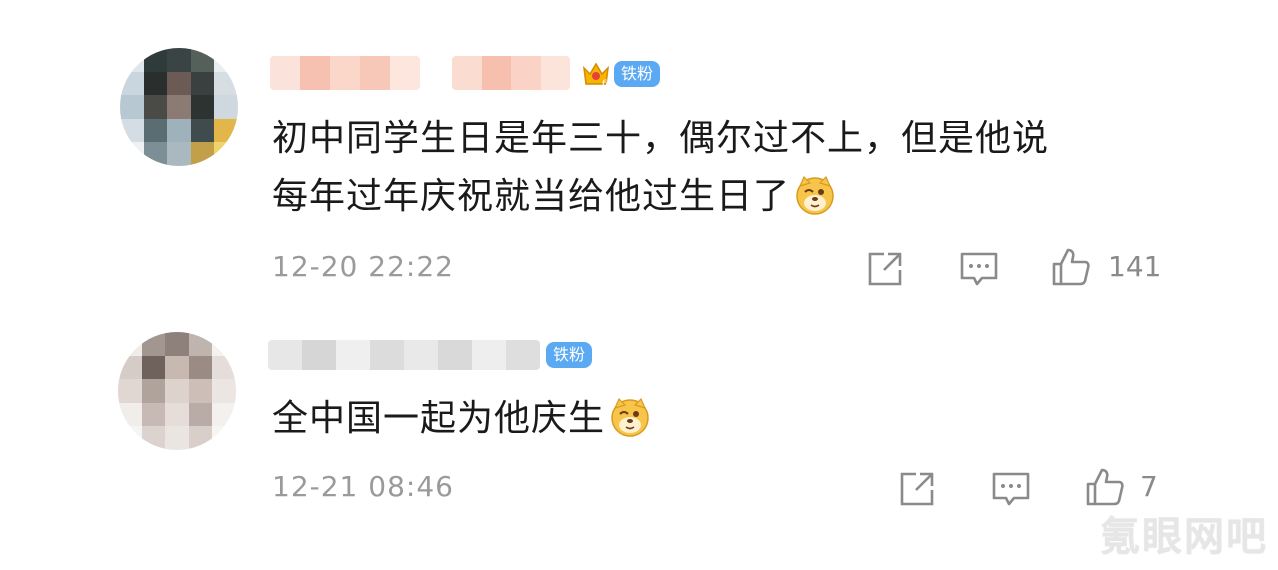  I want to click on comment-text-line: 初中同学生日是年三十，偶尔过不上，但是他说, so click(661, 138).